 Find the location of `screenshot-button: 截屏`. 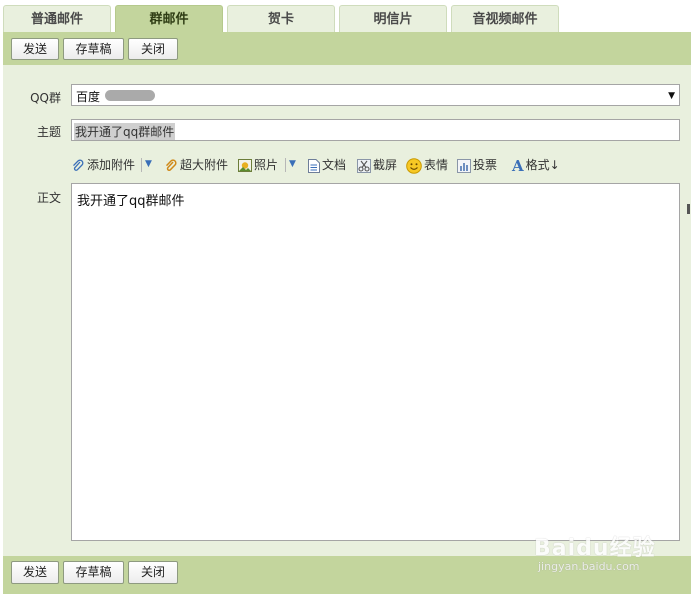

screenshot-button: 截屏 is located at coordinates (377, 165).